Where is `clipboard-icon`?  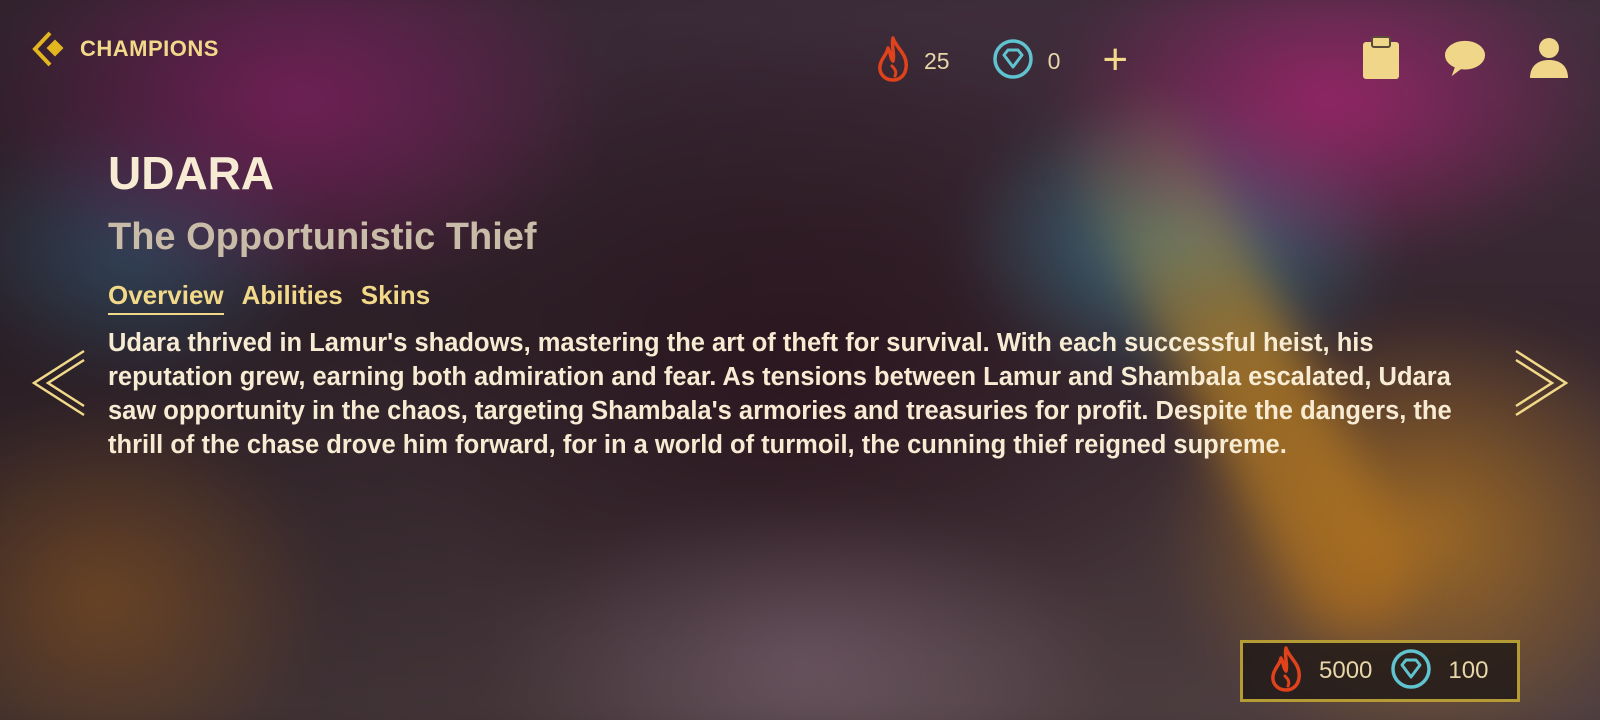 clipboard-icon is located at coordinates (1381, 58).